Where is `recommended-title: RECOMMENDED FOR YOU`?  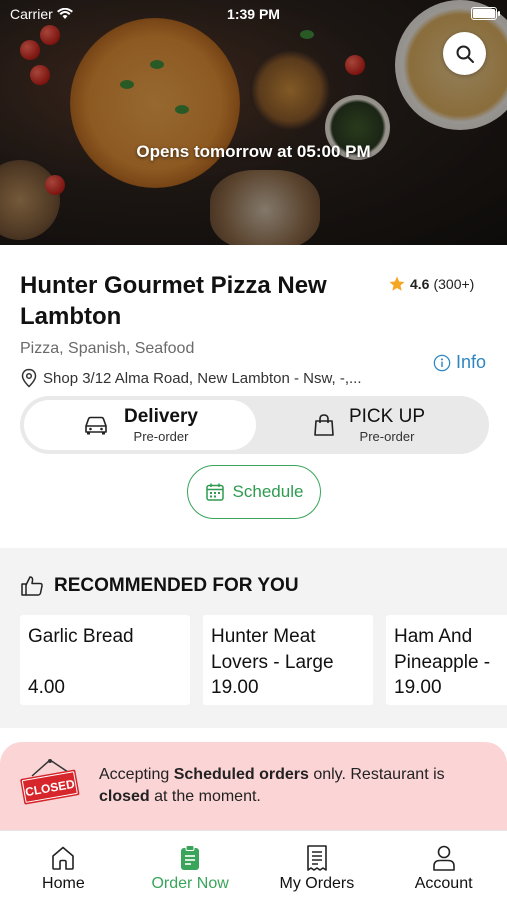 recommended-title: RECOMMENDED FOR YOU is located at coordinates (176, 585).